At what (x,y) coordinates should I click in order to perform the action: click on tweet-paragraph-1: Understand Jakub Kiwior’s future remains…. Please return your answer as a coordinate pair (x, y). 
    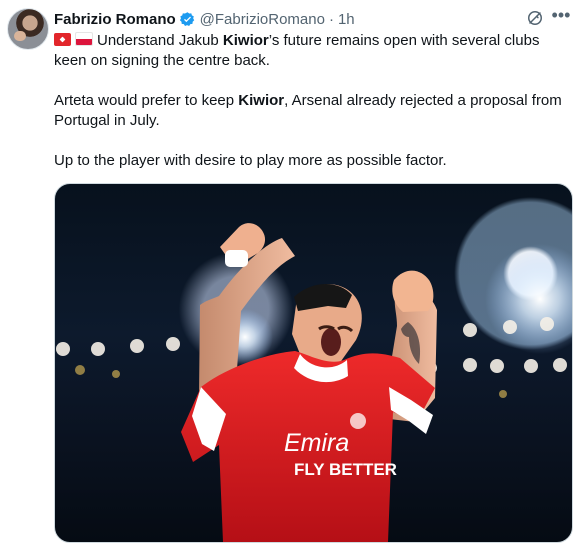
    Looking at the image, I should click on (314, 51).